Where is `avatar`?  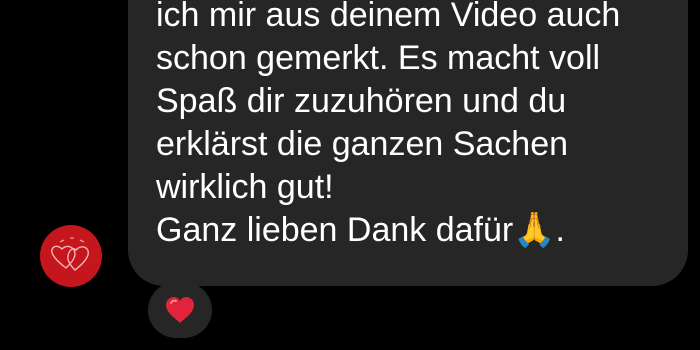
avatar is located at coordinates (71, 256).